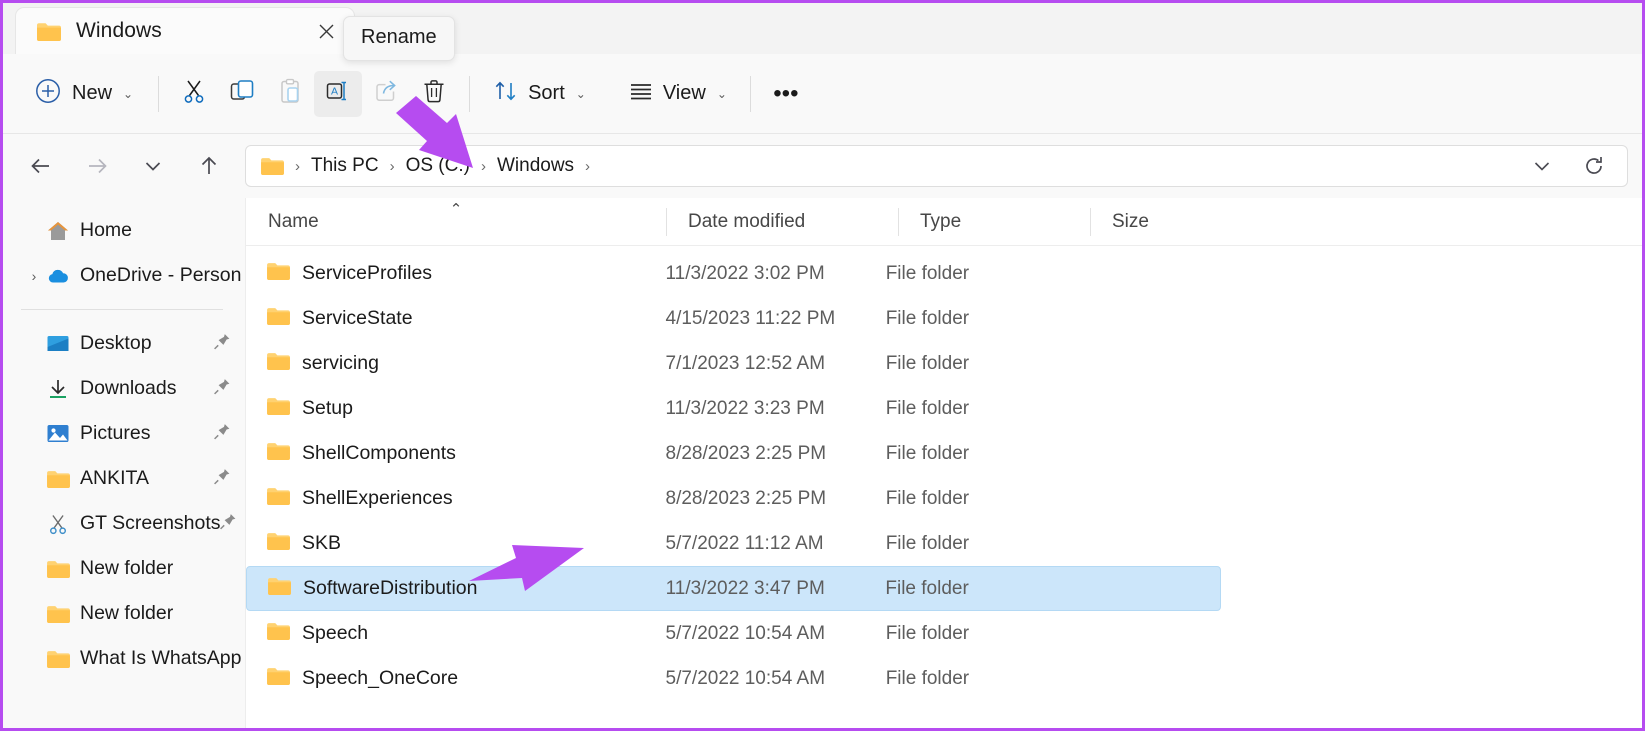  I want to click on cell-name: servicing, so click(445, 363).